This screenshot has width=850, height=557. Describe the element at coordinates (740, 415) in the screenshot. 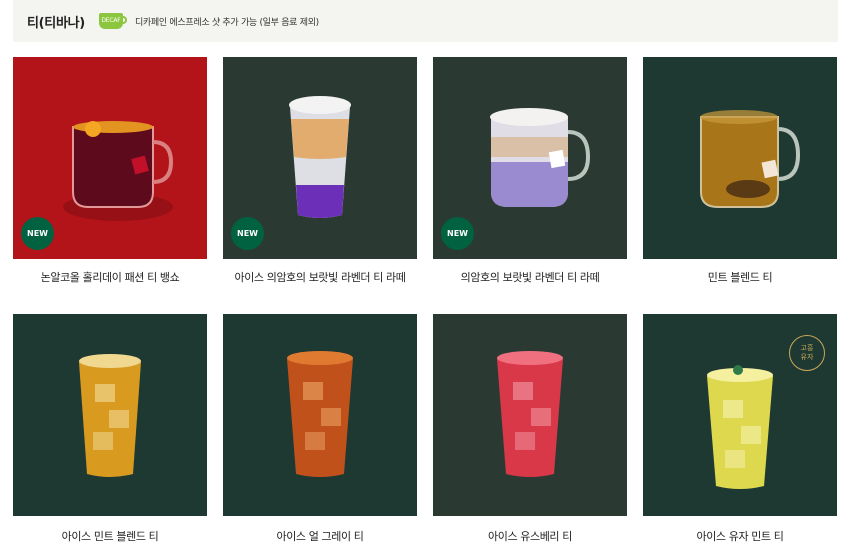

I see `product-image: 고흥 유자` at that location.